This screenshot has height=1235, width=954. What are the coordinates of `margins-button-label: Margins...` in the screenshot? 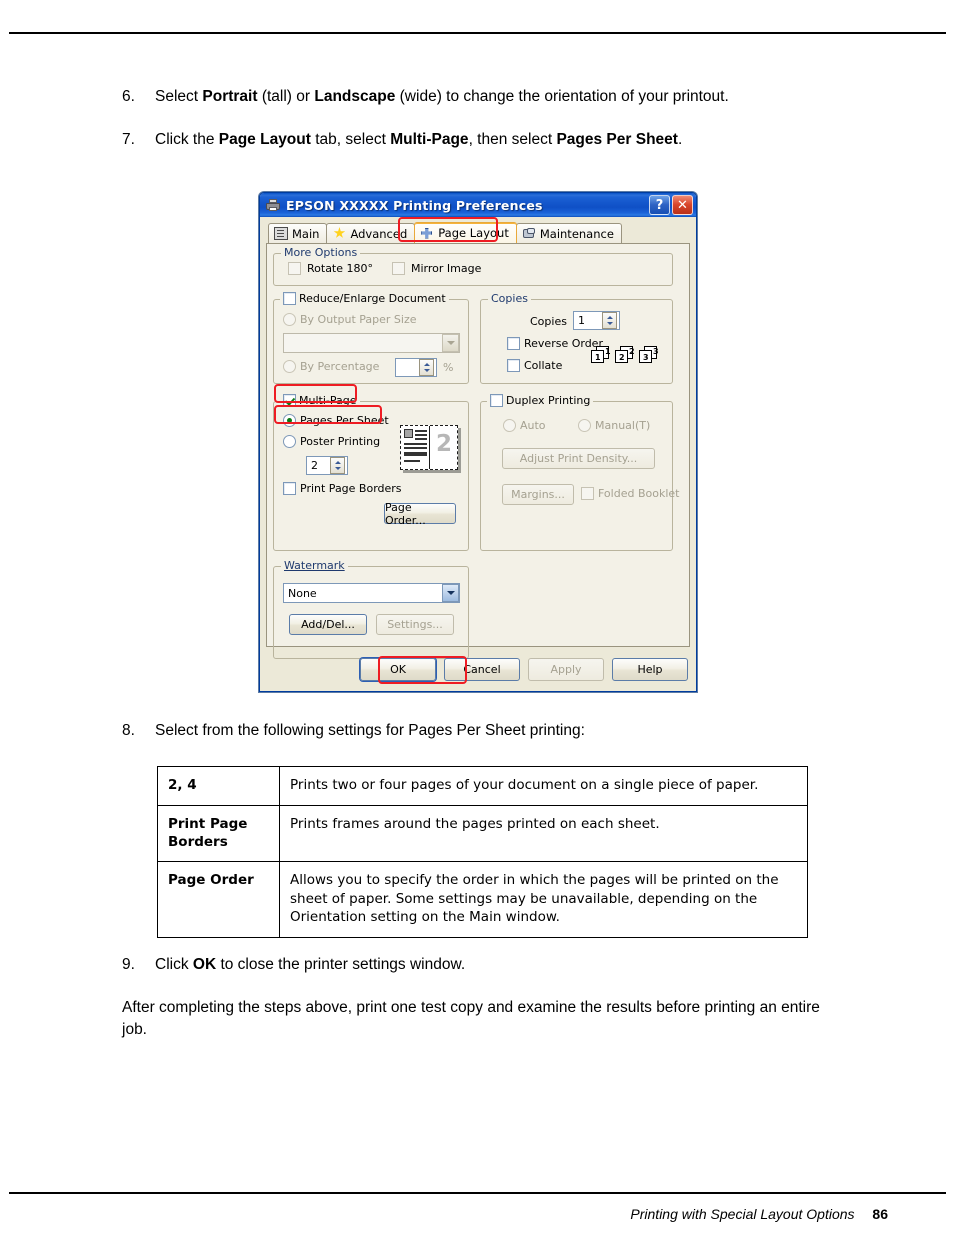 It's located at (538, 494).